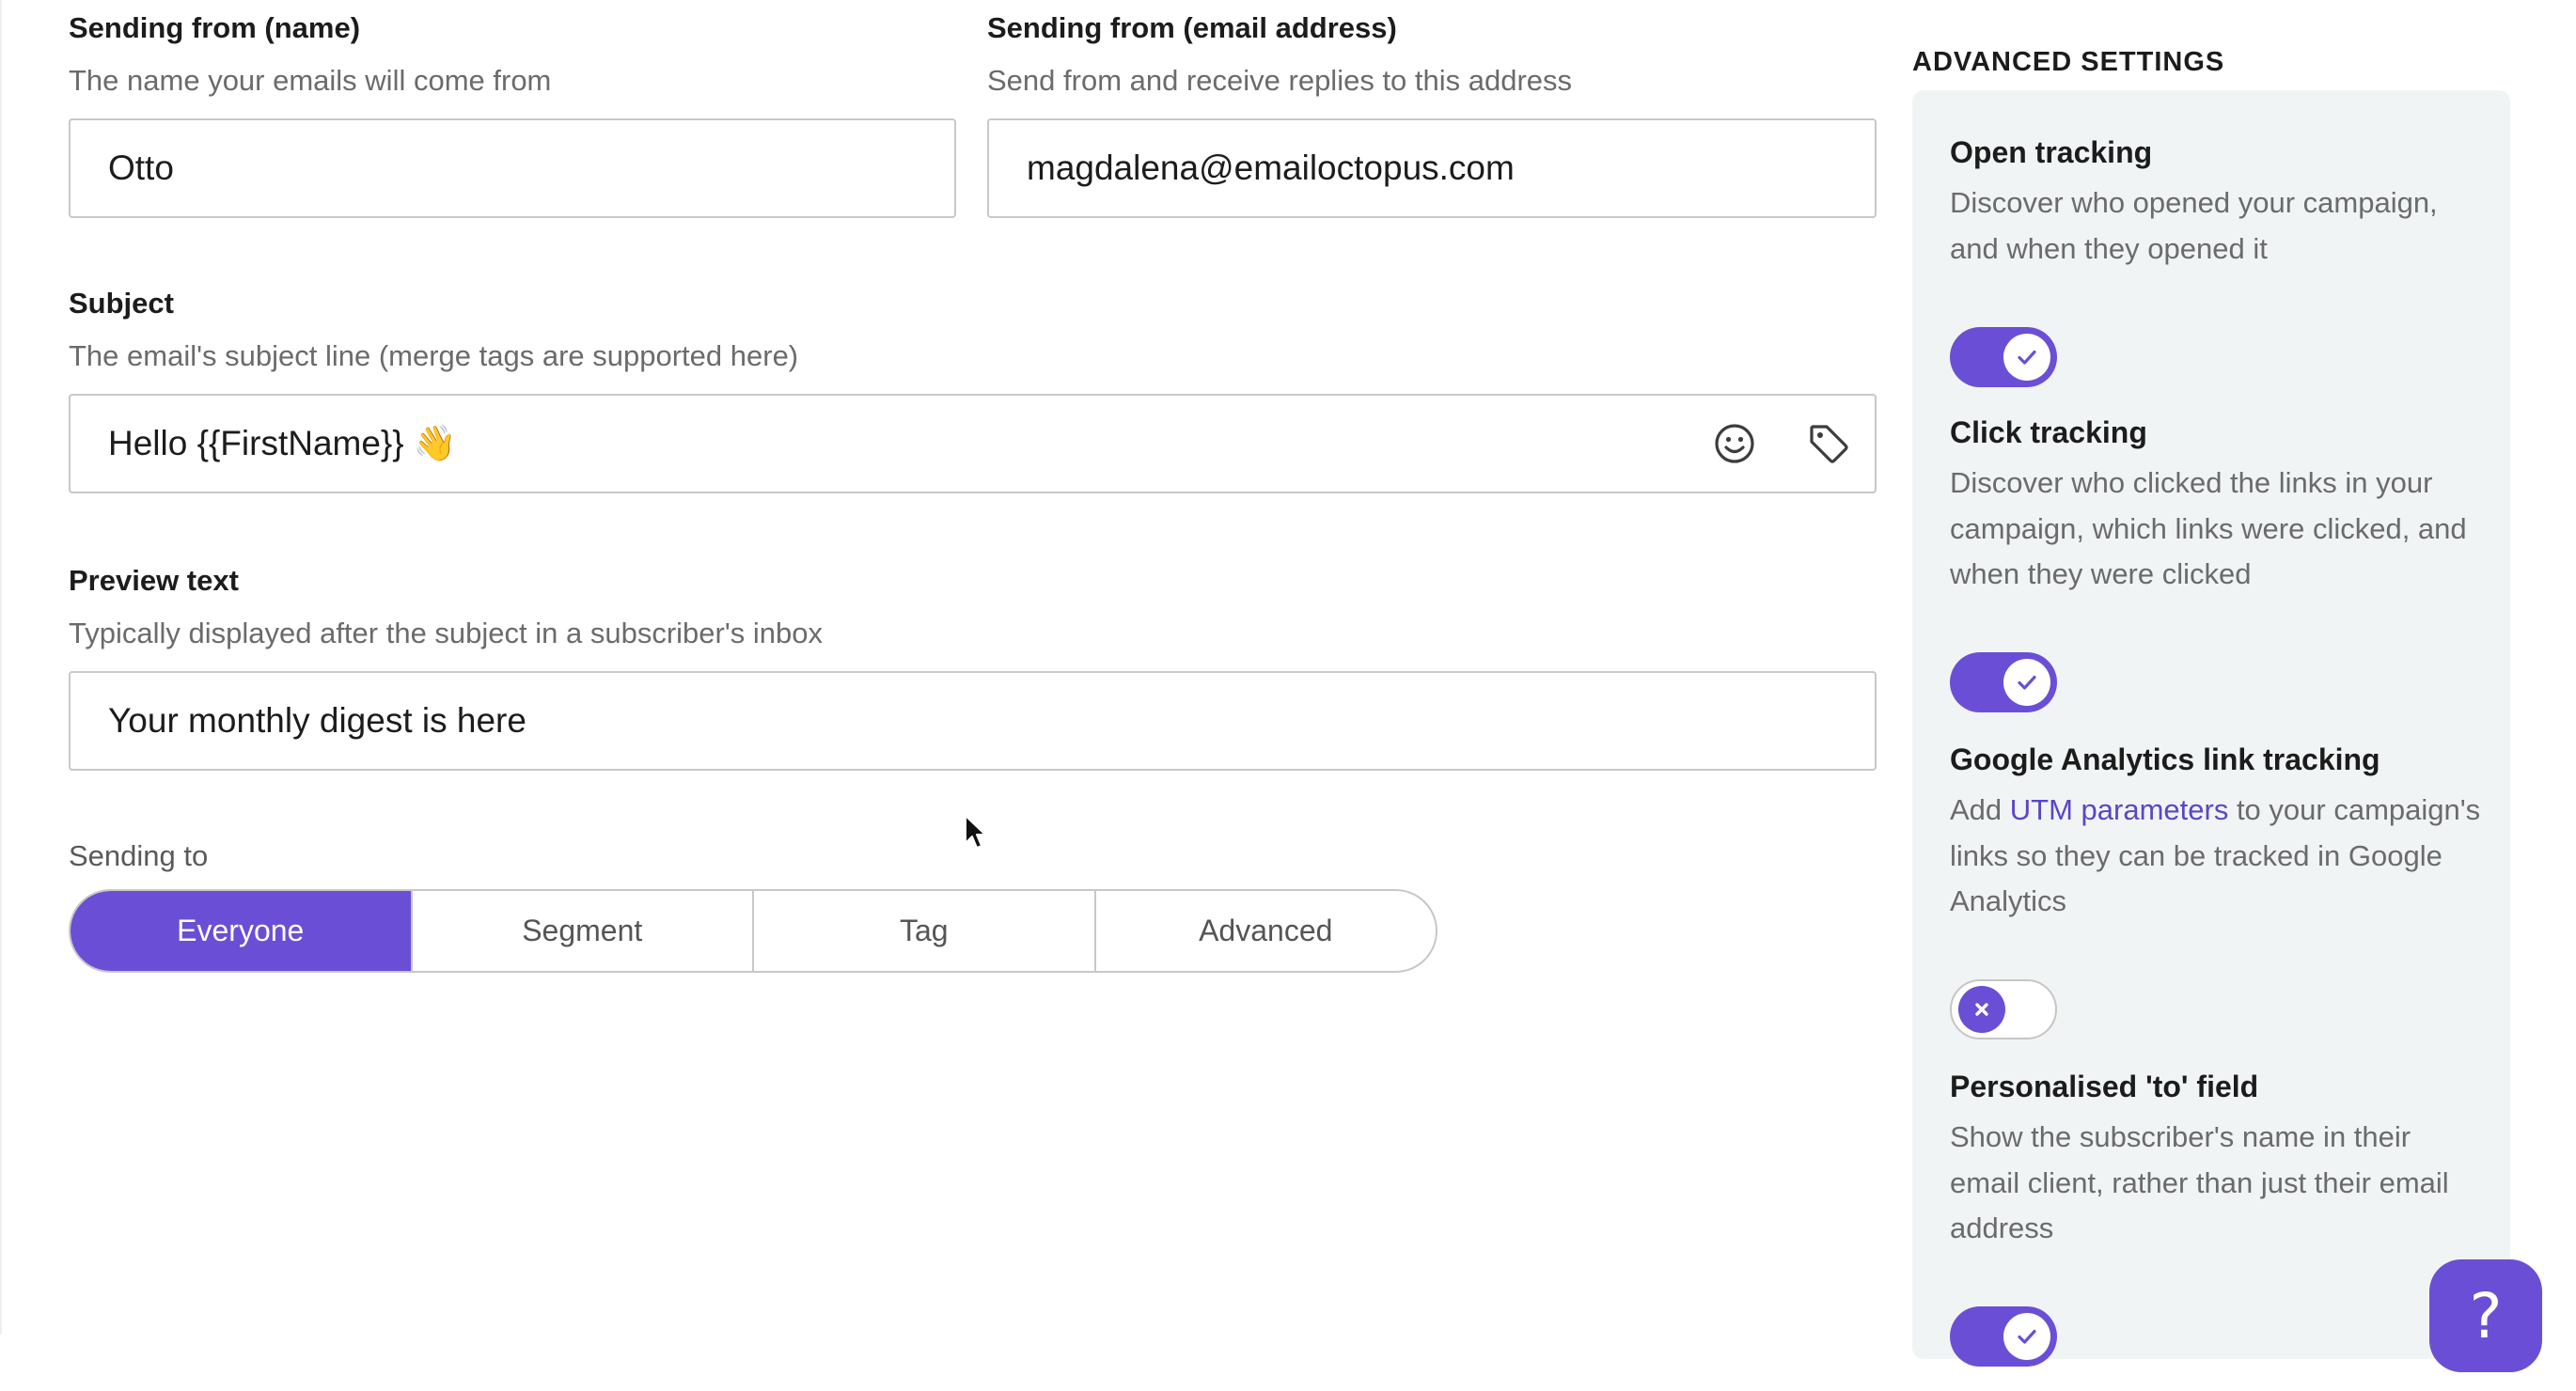 The width and height of the screenshot is (2576, 1391). Describe the element at coordinates (976, 832) in the screenshot. I see `mouse-cursor-icon` at that location.